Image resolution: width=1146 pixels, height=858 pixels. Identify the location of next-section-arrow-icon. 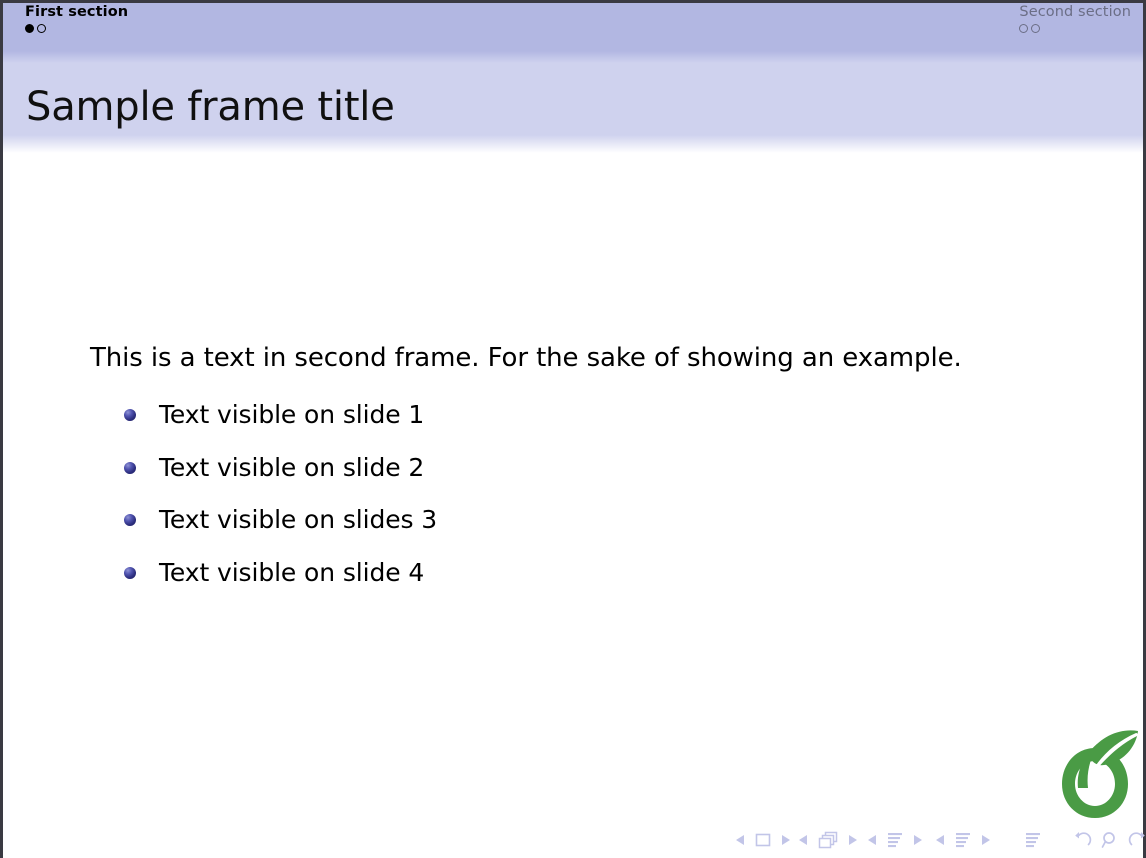
(985, 840).